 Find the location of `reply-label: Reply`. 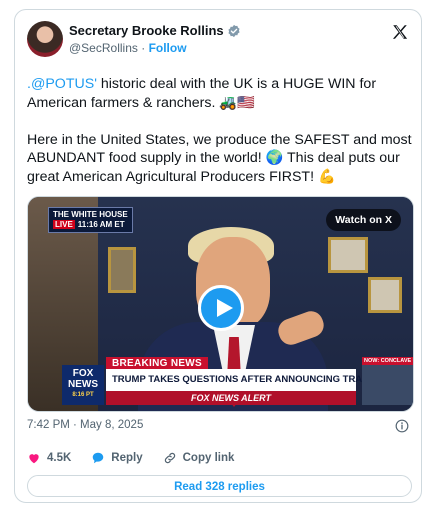

reply-label: Reply is located at coordinates (127, 458).